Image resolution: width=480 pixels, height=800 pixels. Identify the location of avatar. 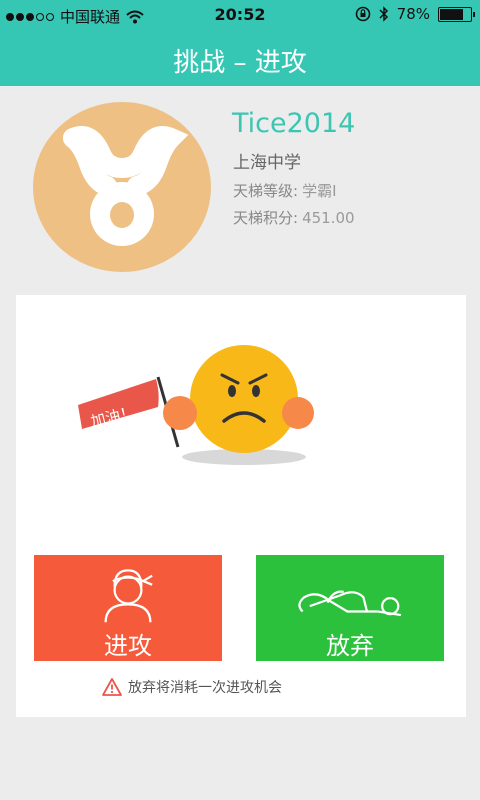
(122, 187).